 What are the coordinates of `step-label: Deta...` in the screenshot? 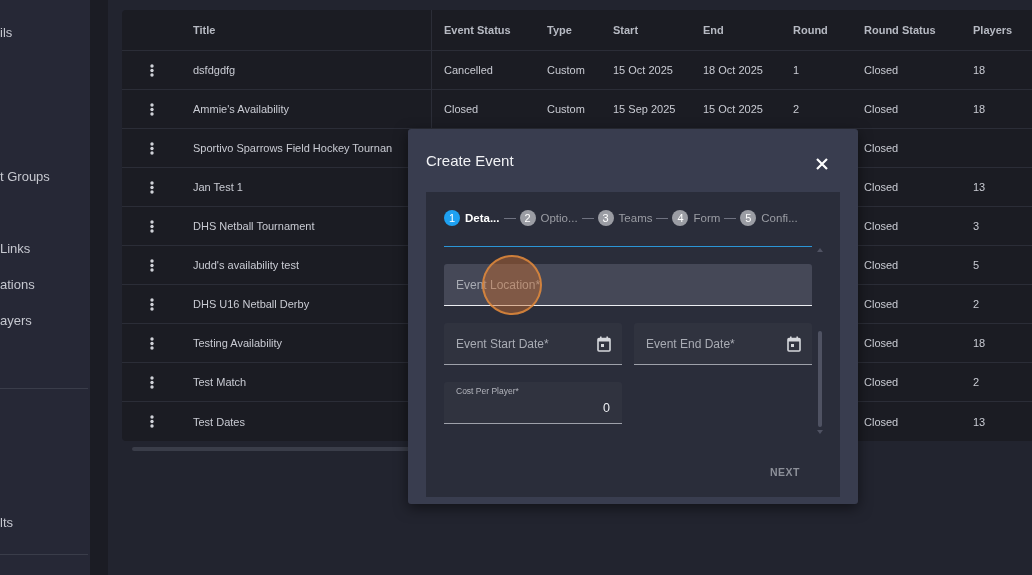 It's located at (482, 218).